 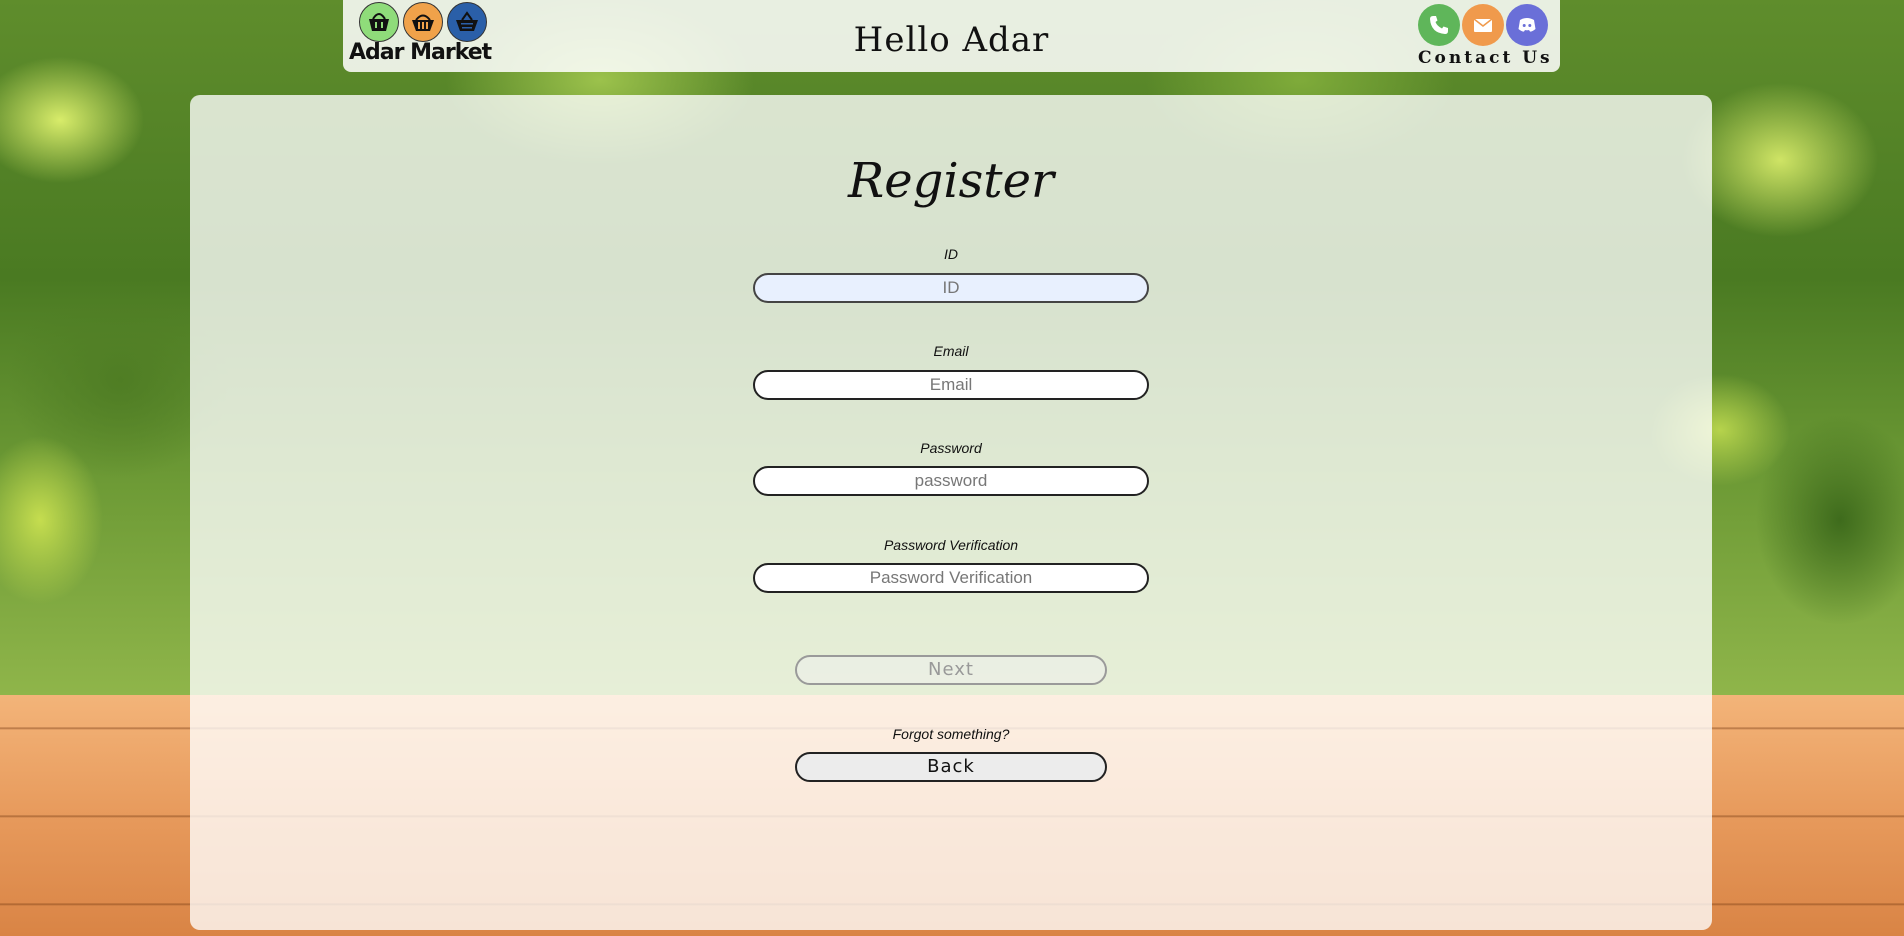 I want to click on password-input, so click(x=951, y=481).